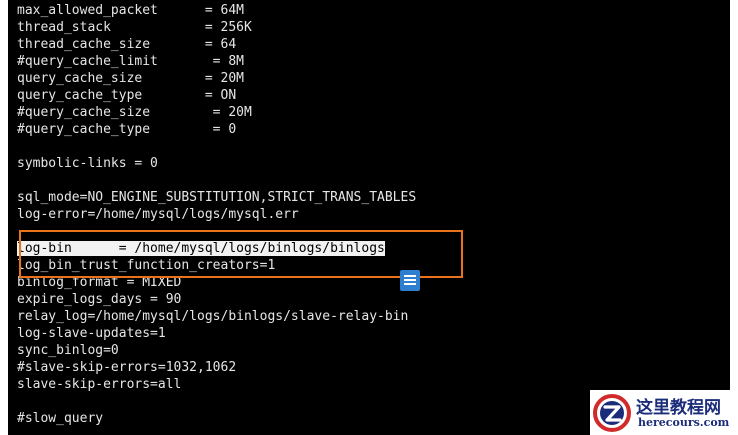  What do you see at coordinates (99, 299) in the screenshot?
I see `config-line: expire_logs_days = 90` at bounding box center [99, 299].